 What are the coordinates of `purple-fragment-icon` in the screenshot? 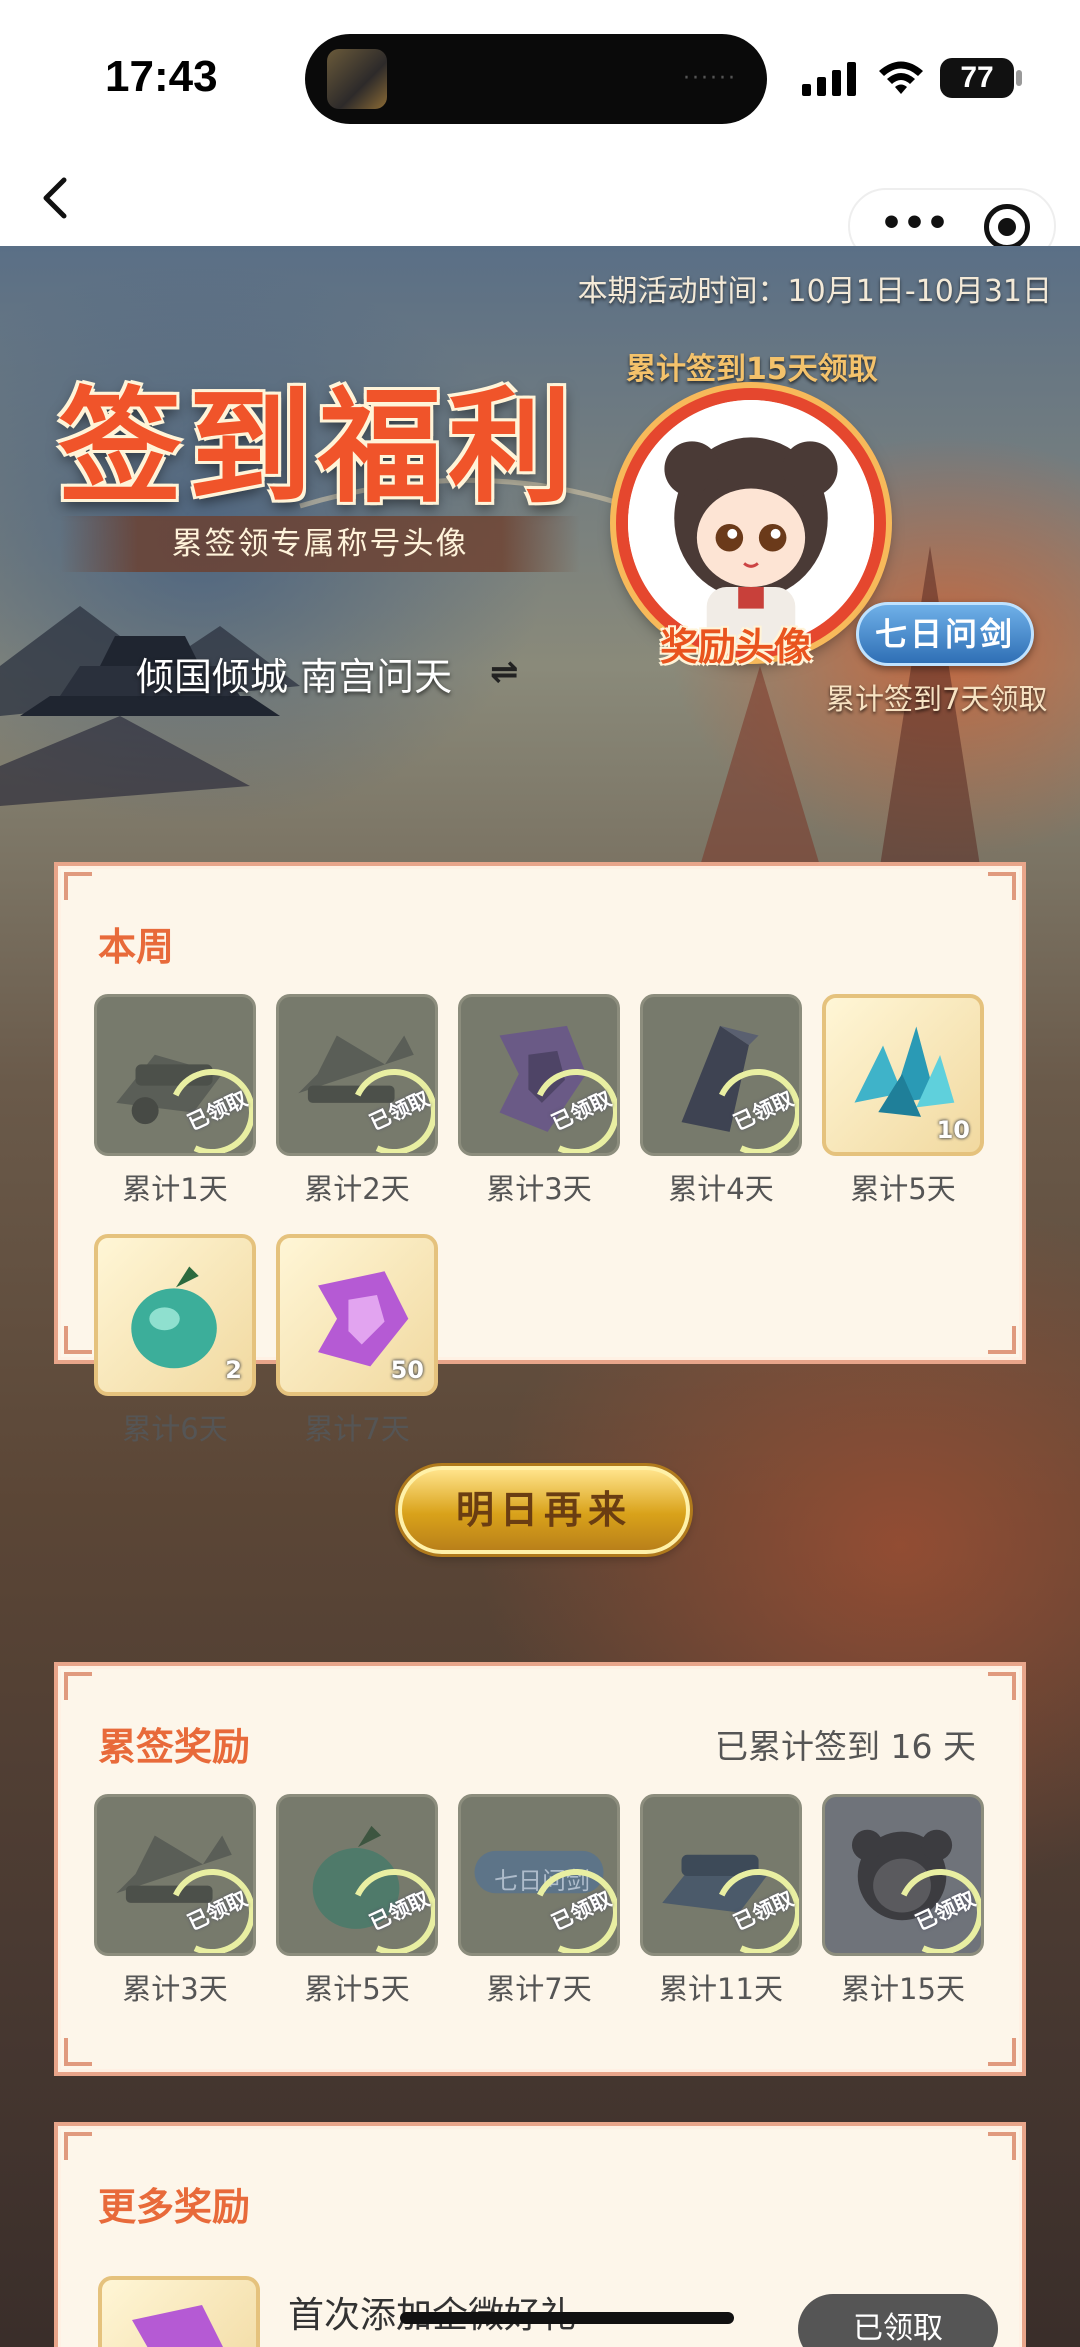 It's located at (177, 2326).